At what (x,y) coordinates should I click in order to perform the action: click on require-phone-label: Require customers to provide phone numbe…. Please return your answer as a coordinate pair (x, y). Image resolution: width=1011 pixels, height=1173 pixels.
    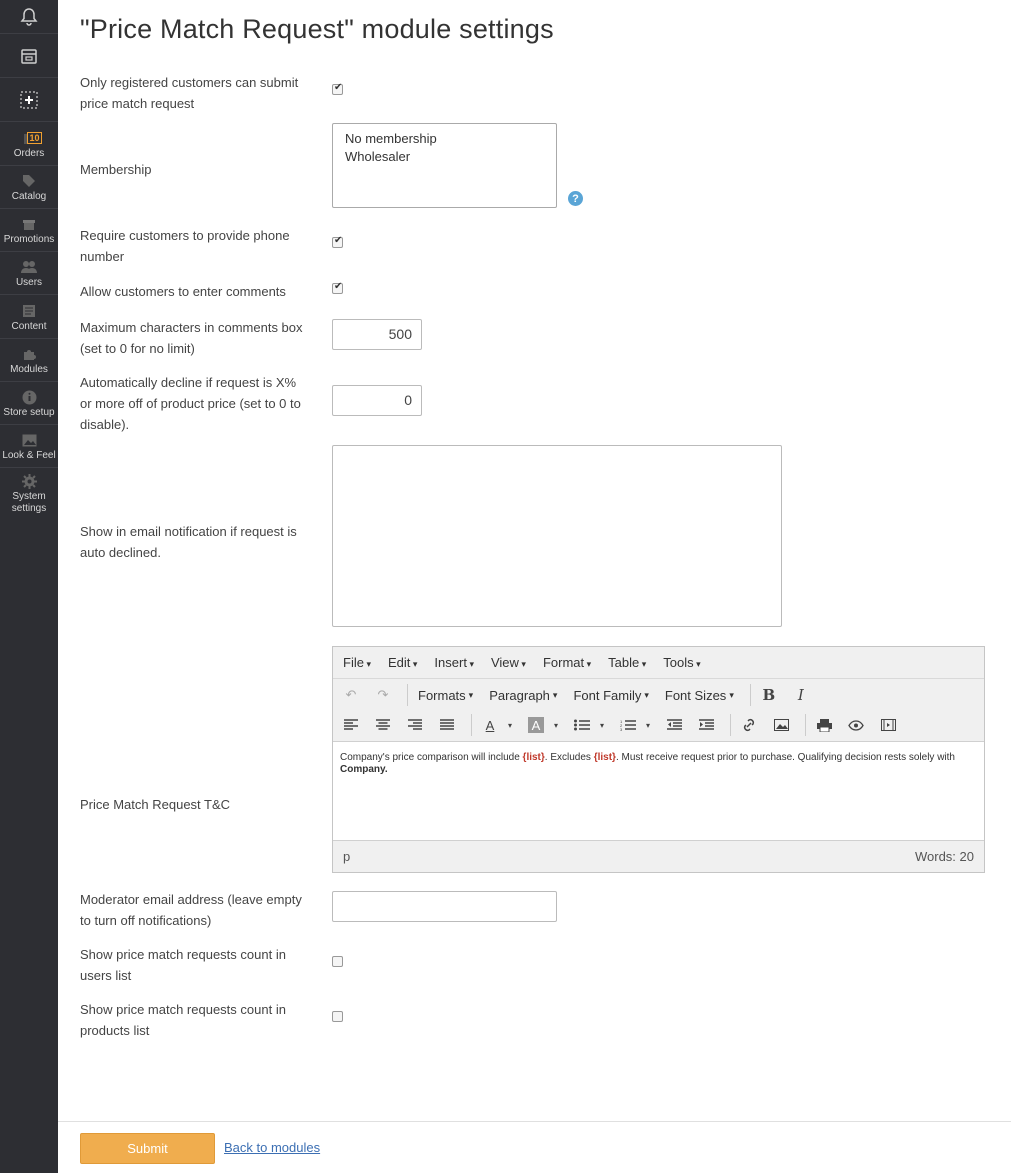
    Looking at the image, I should click on (185, 246).